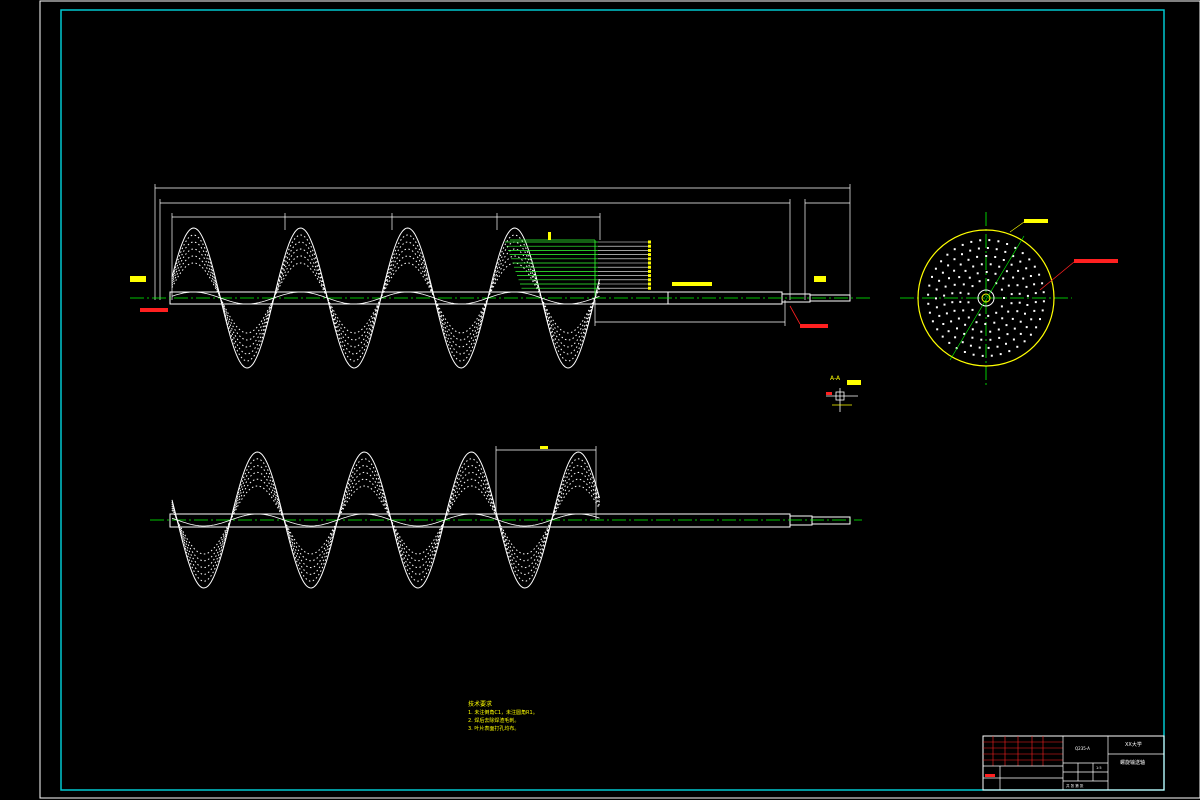  I want to click on title-drawing-name: 螺旋输送轴, so click(1132, 762).